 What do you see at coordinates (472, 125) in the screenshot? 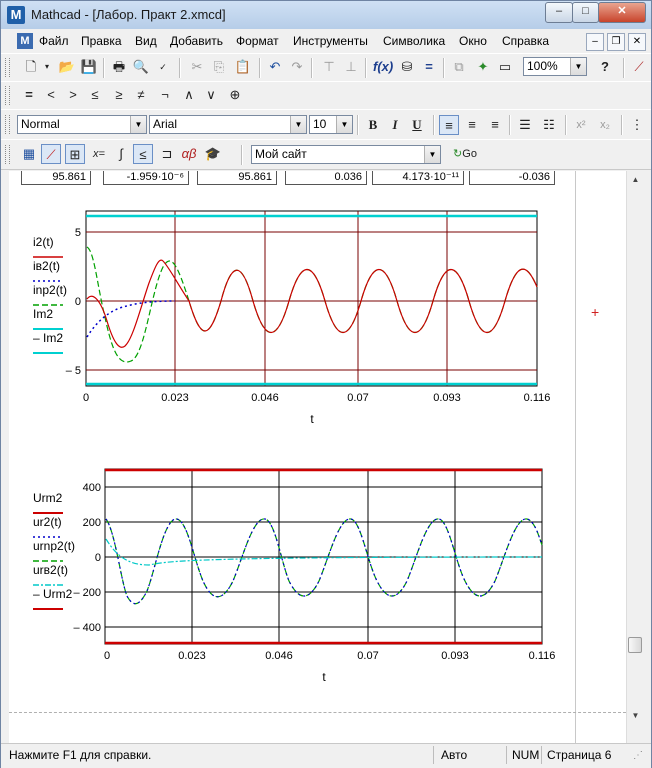
I see `align-center-icon: ≡` at bounding box center [472, 125].